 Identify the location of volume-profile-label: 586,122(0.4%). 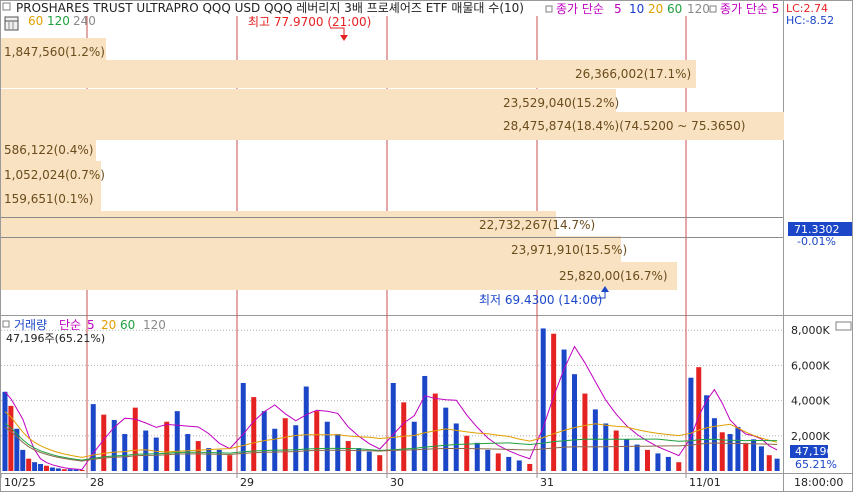
(48, 150).